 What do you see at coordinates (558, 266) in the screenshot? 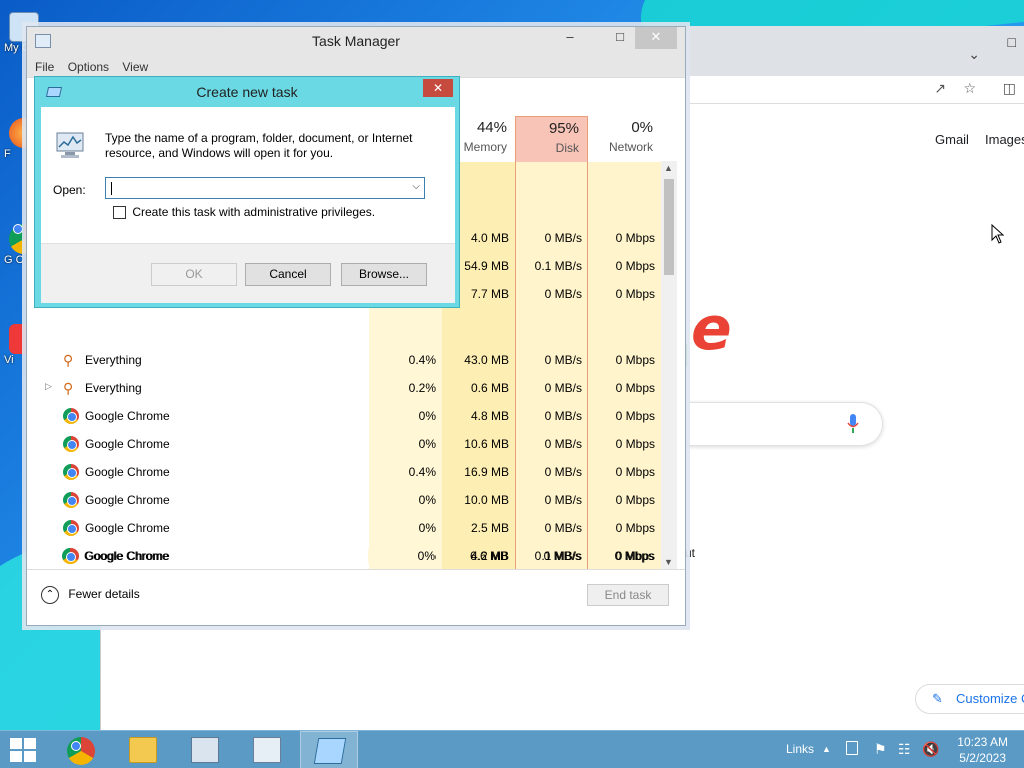
I see `disk-cell: 0.1 MB/s` at bounding box center [558, 266].